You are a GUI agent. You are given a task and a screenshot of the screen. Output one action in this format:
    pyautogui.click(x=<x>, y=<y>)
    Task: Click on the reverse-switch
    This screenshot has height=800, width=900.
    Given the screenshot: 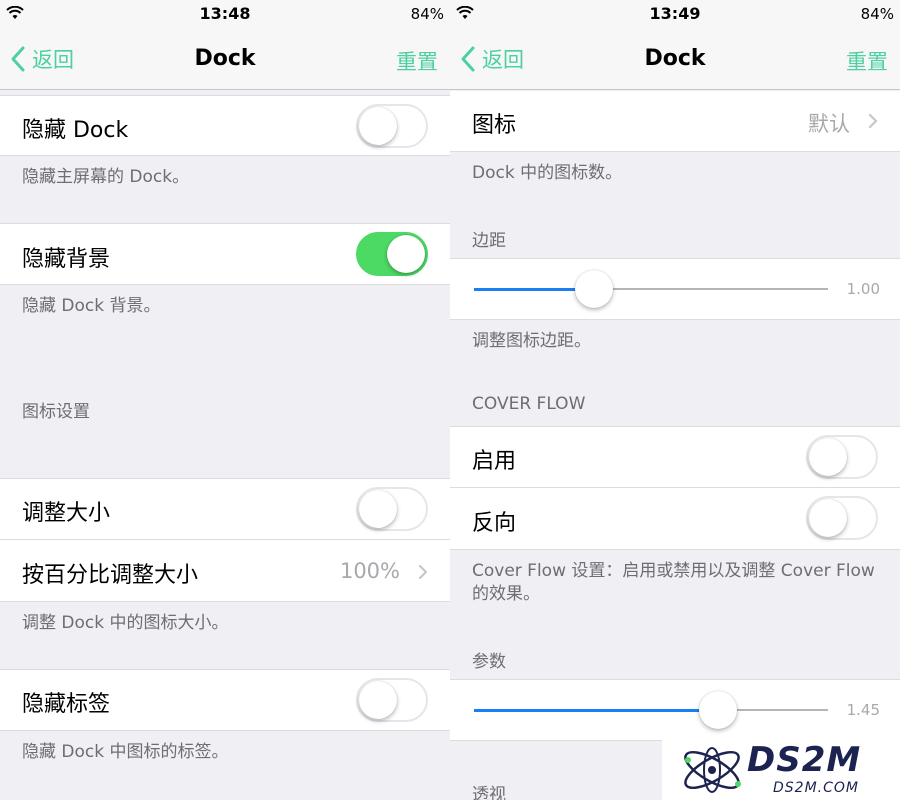 What is the action you would take?
    pyautogui.click(x=842, y=518)
    